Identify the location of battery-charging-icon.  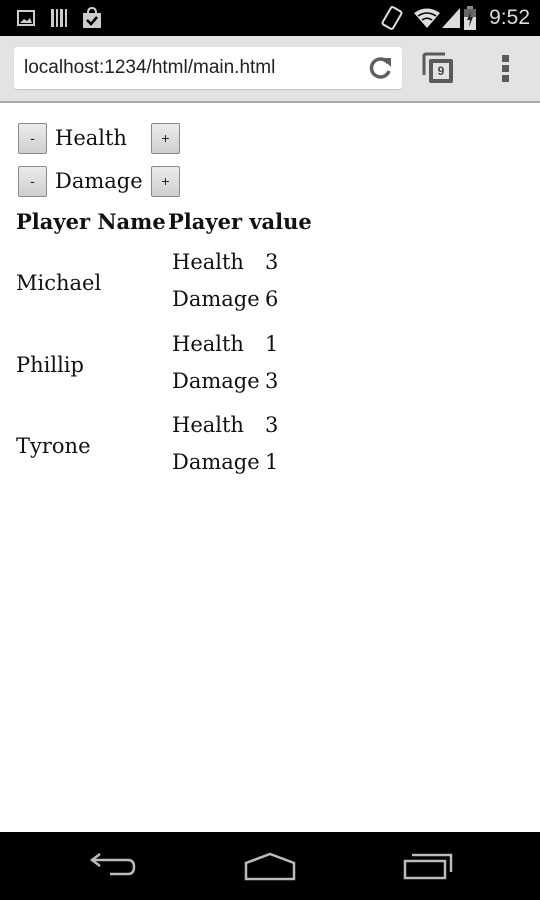
(470, 18).